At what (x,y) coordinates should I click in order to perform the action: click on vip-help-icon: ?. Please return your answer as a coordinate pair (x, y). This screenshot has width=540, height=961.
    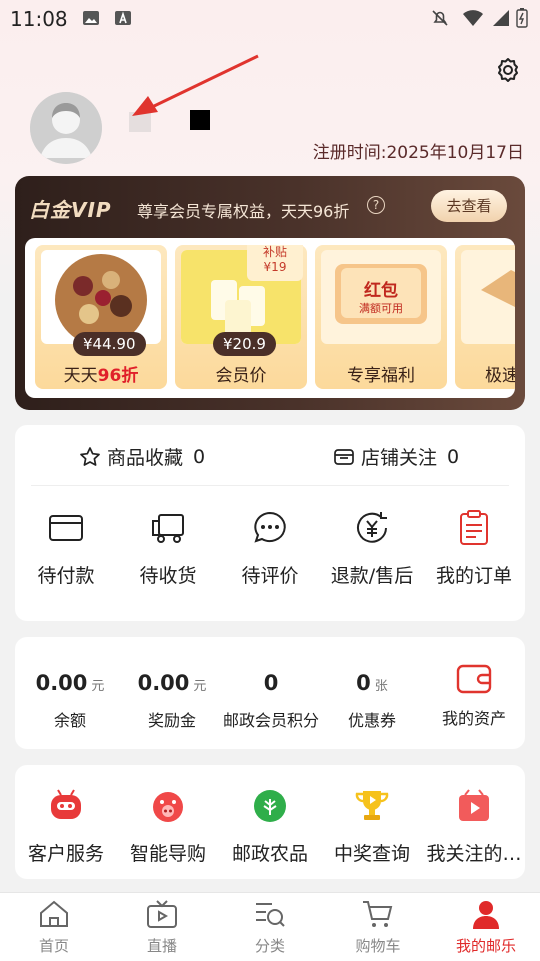
    Looking at the image, I should click on (376, 205).